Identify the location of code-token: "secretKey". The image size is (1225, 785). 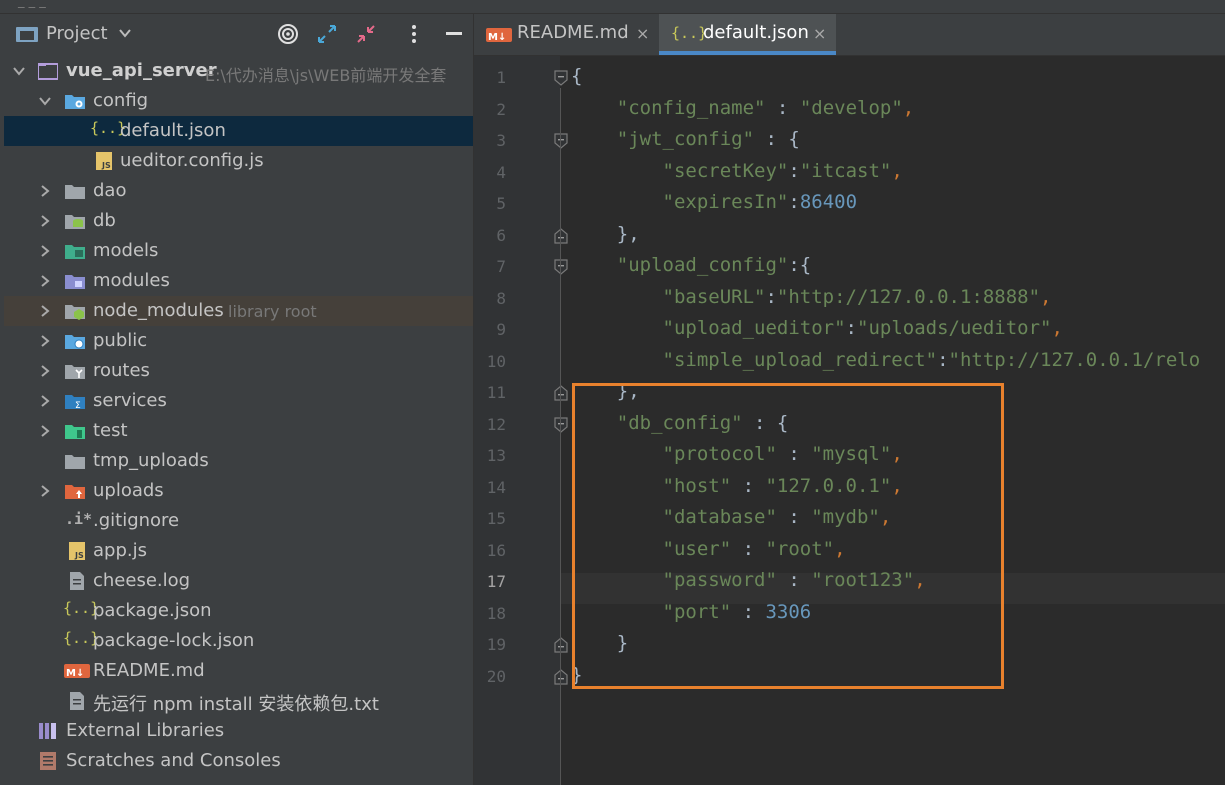
(725, 170).